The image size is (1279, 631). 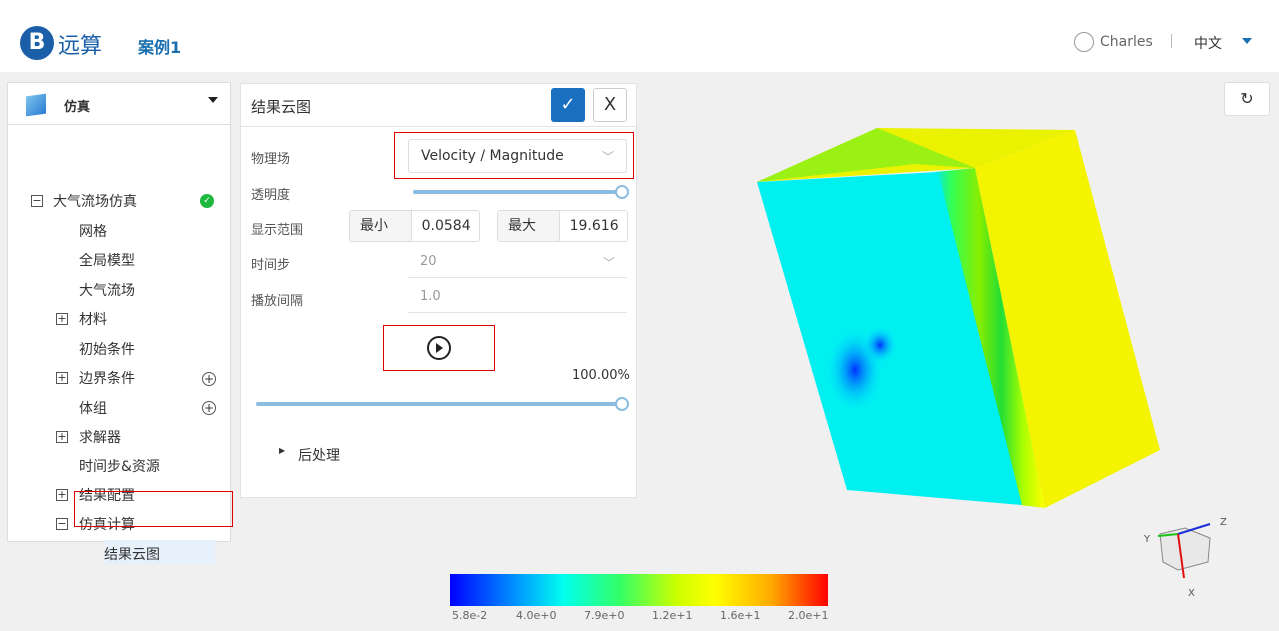 I want to click on min-input: 0.0584, so click(x=445, y=226).